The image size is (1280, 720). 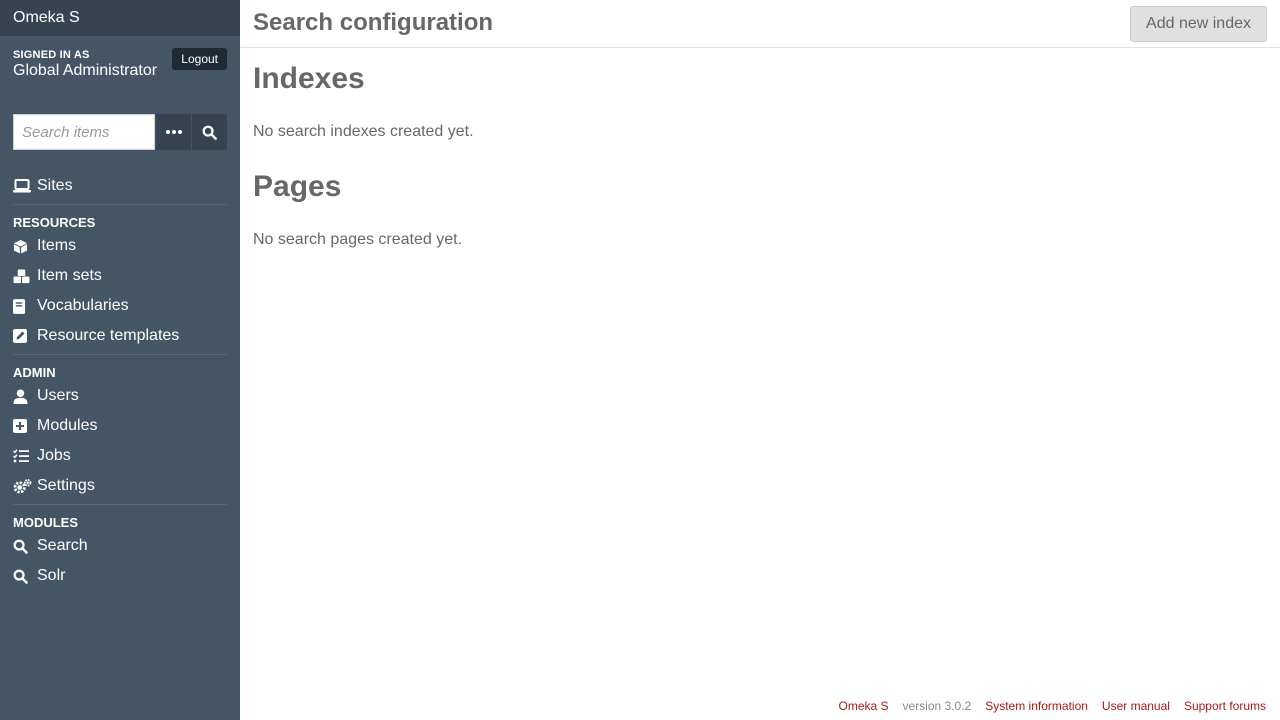 I want to click on footer-system-info-link: System information, so click(x=1036, y=706).